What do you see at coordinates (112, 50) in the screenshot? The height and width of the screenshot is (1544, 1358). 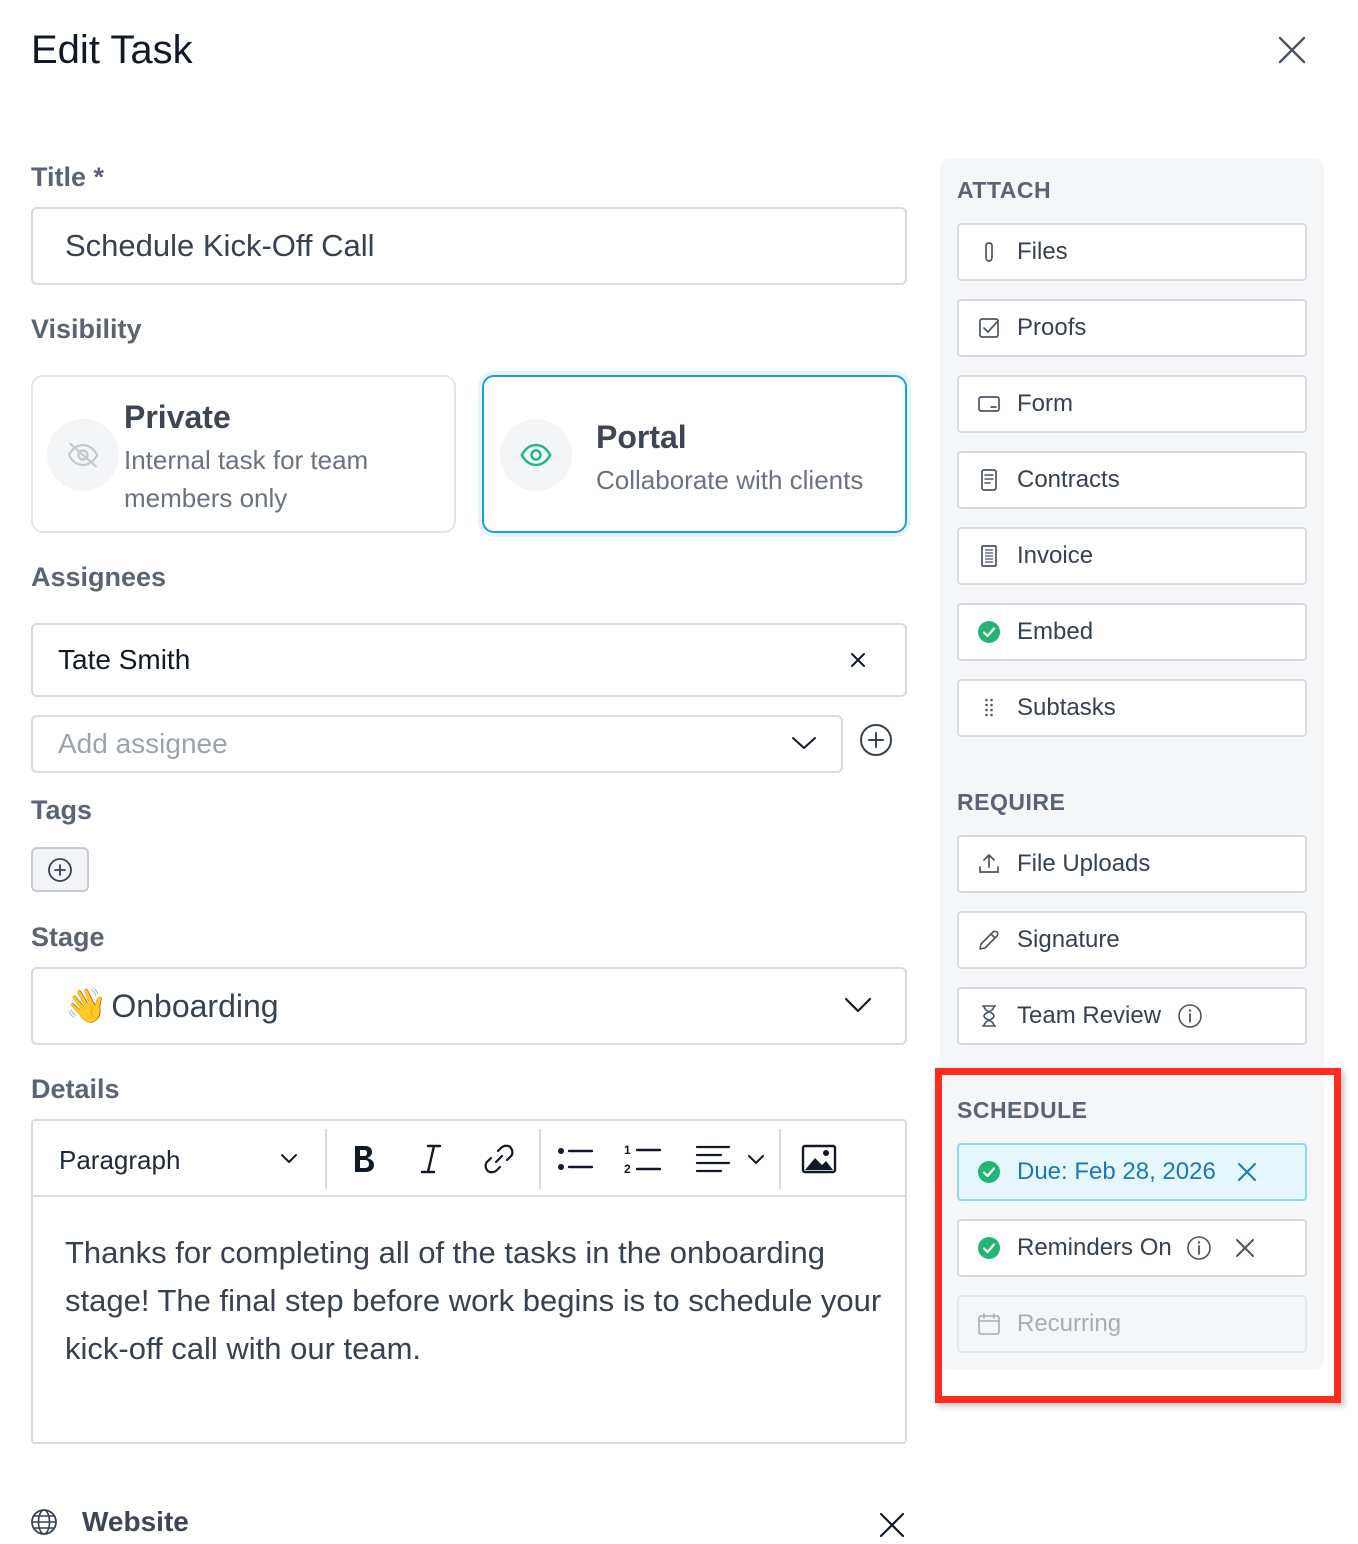 I see `dialog-title: Edit Task` at bounding box center [112, 50].